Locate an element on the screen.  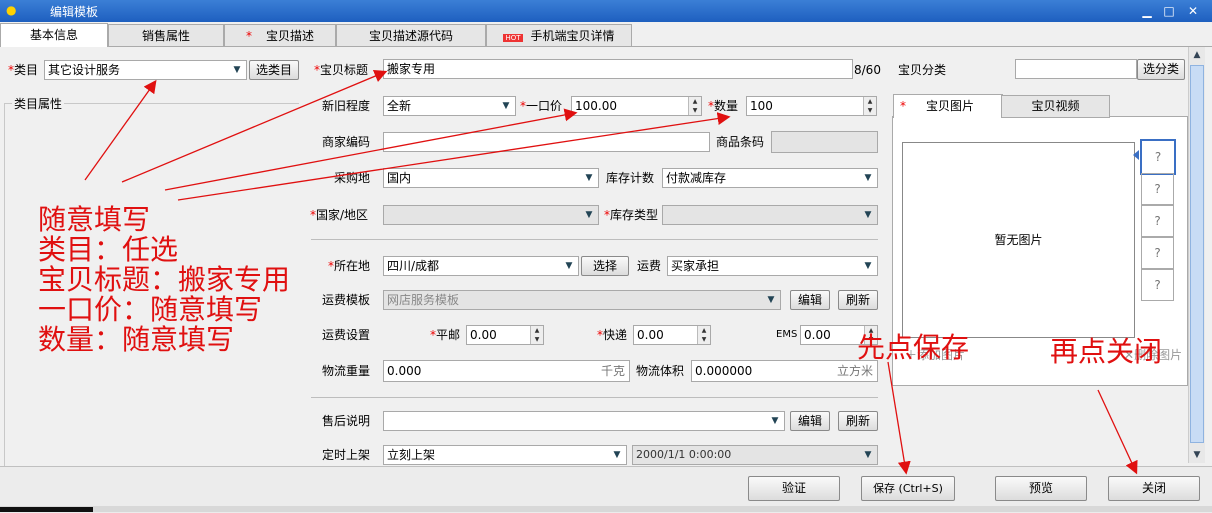
arrow-to-title is located at coordinates (254, 126).